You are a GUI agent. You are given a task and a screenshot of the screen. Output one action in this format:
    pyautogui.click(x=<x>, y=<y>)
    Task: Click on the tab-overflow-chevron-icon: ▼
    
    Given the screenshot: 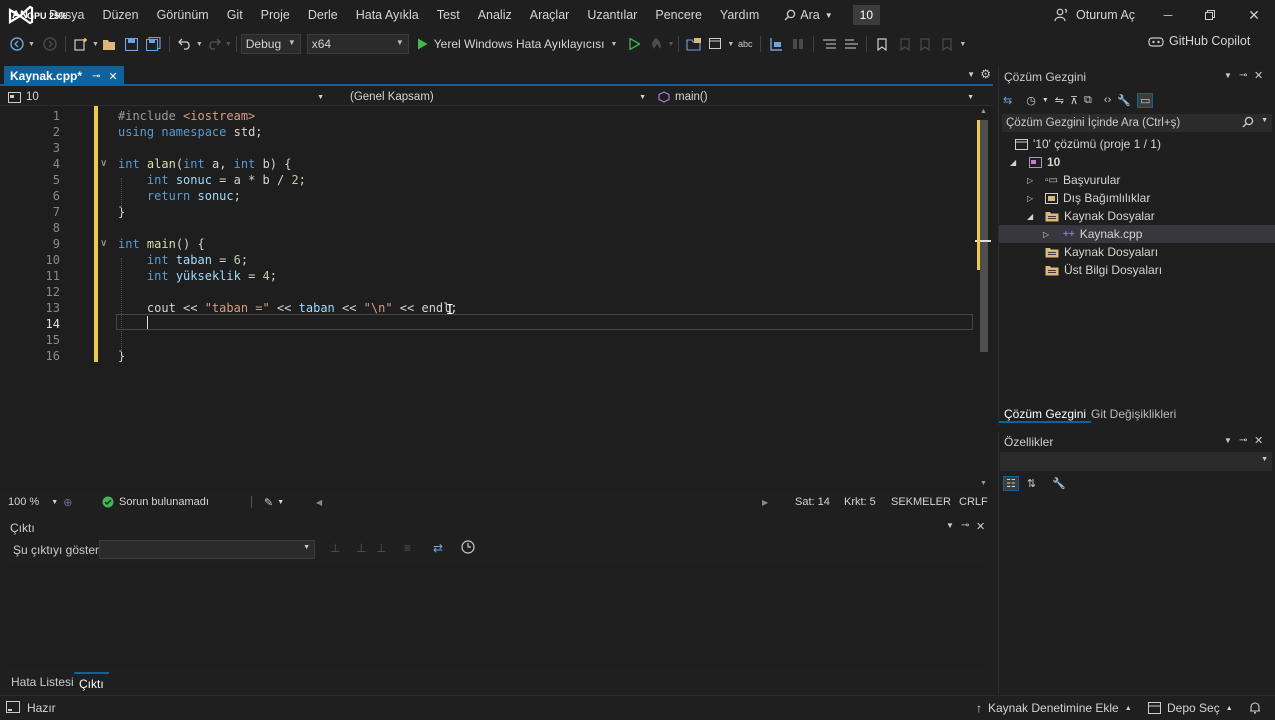 What is the action you would take?
    pyautogui.click(x=971, y=74)
    